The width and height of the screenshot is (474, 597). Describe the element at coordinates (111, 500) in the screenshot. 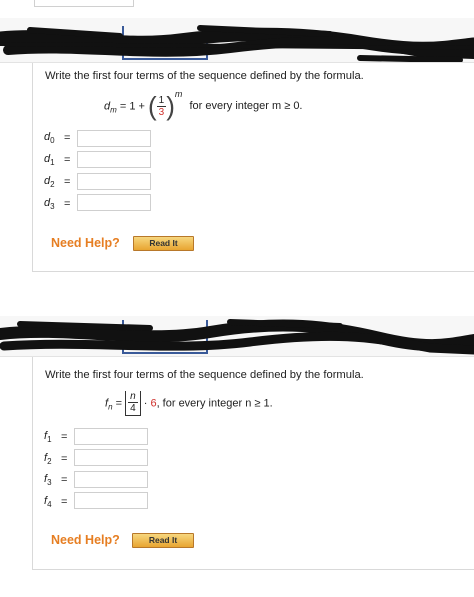

I see `answer-input-f4` at that location.